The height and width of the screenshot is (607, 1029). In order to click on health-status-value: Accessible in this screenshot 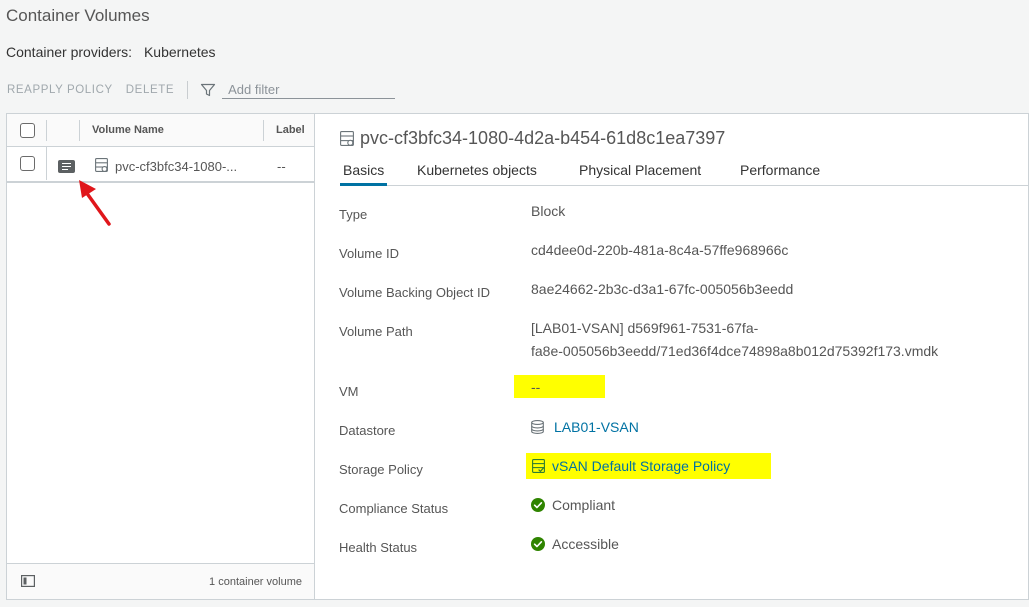, I will do `click(575, 544)`.